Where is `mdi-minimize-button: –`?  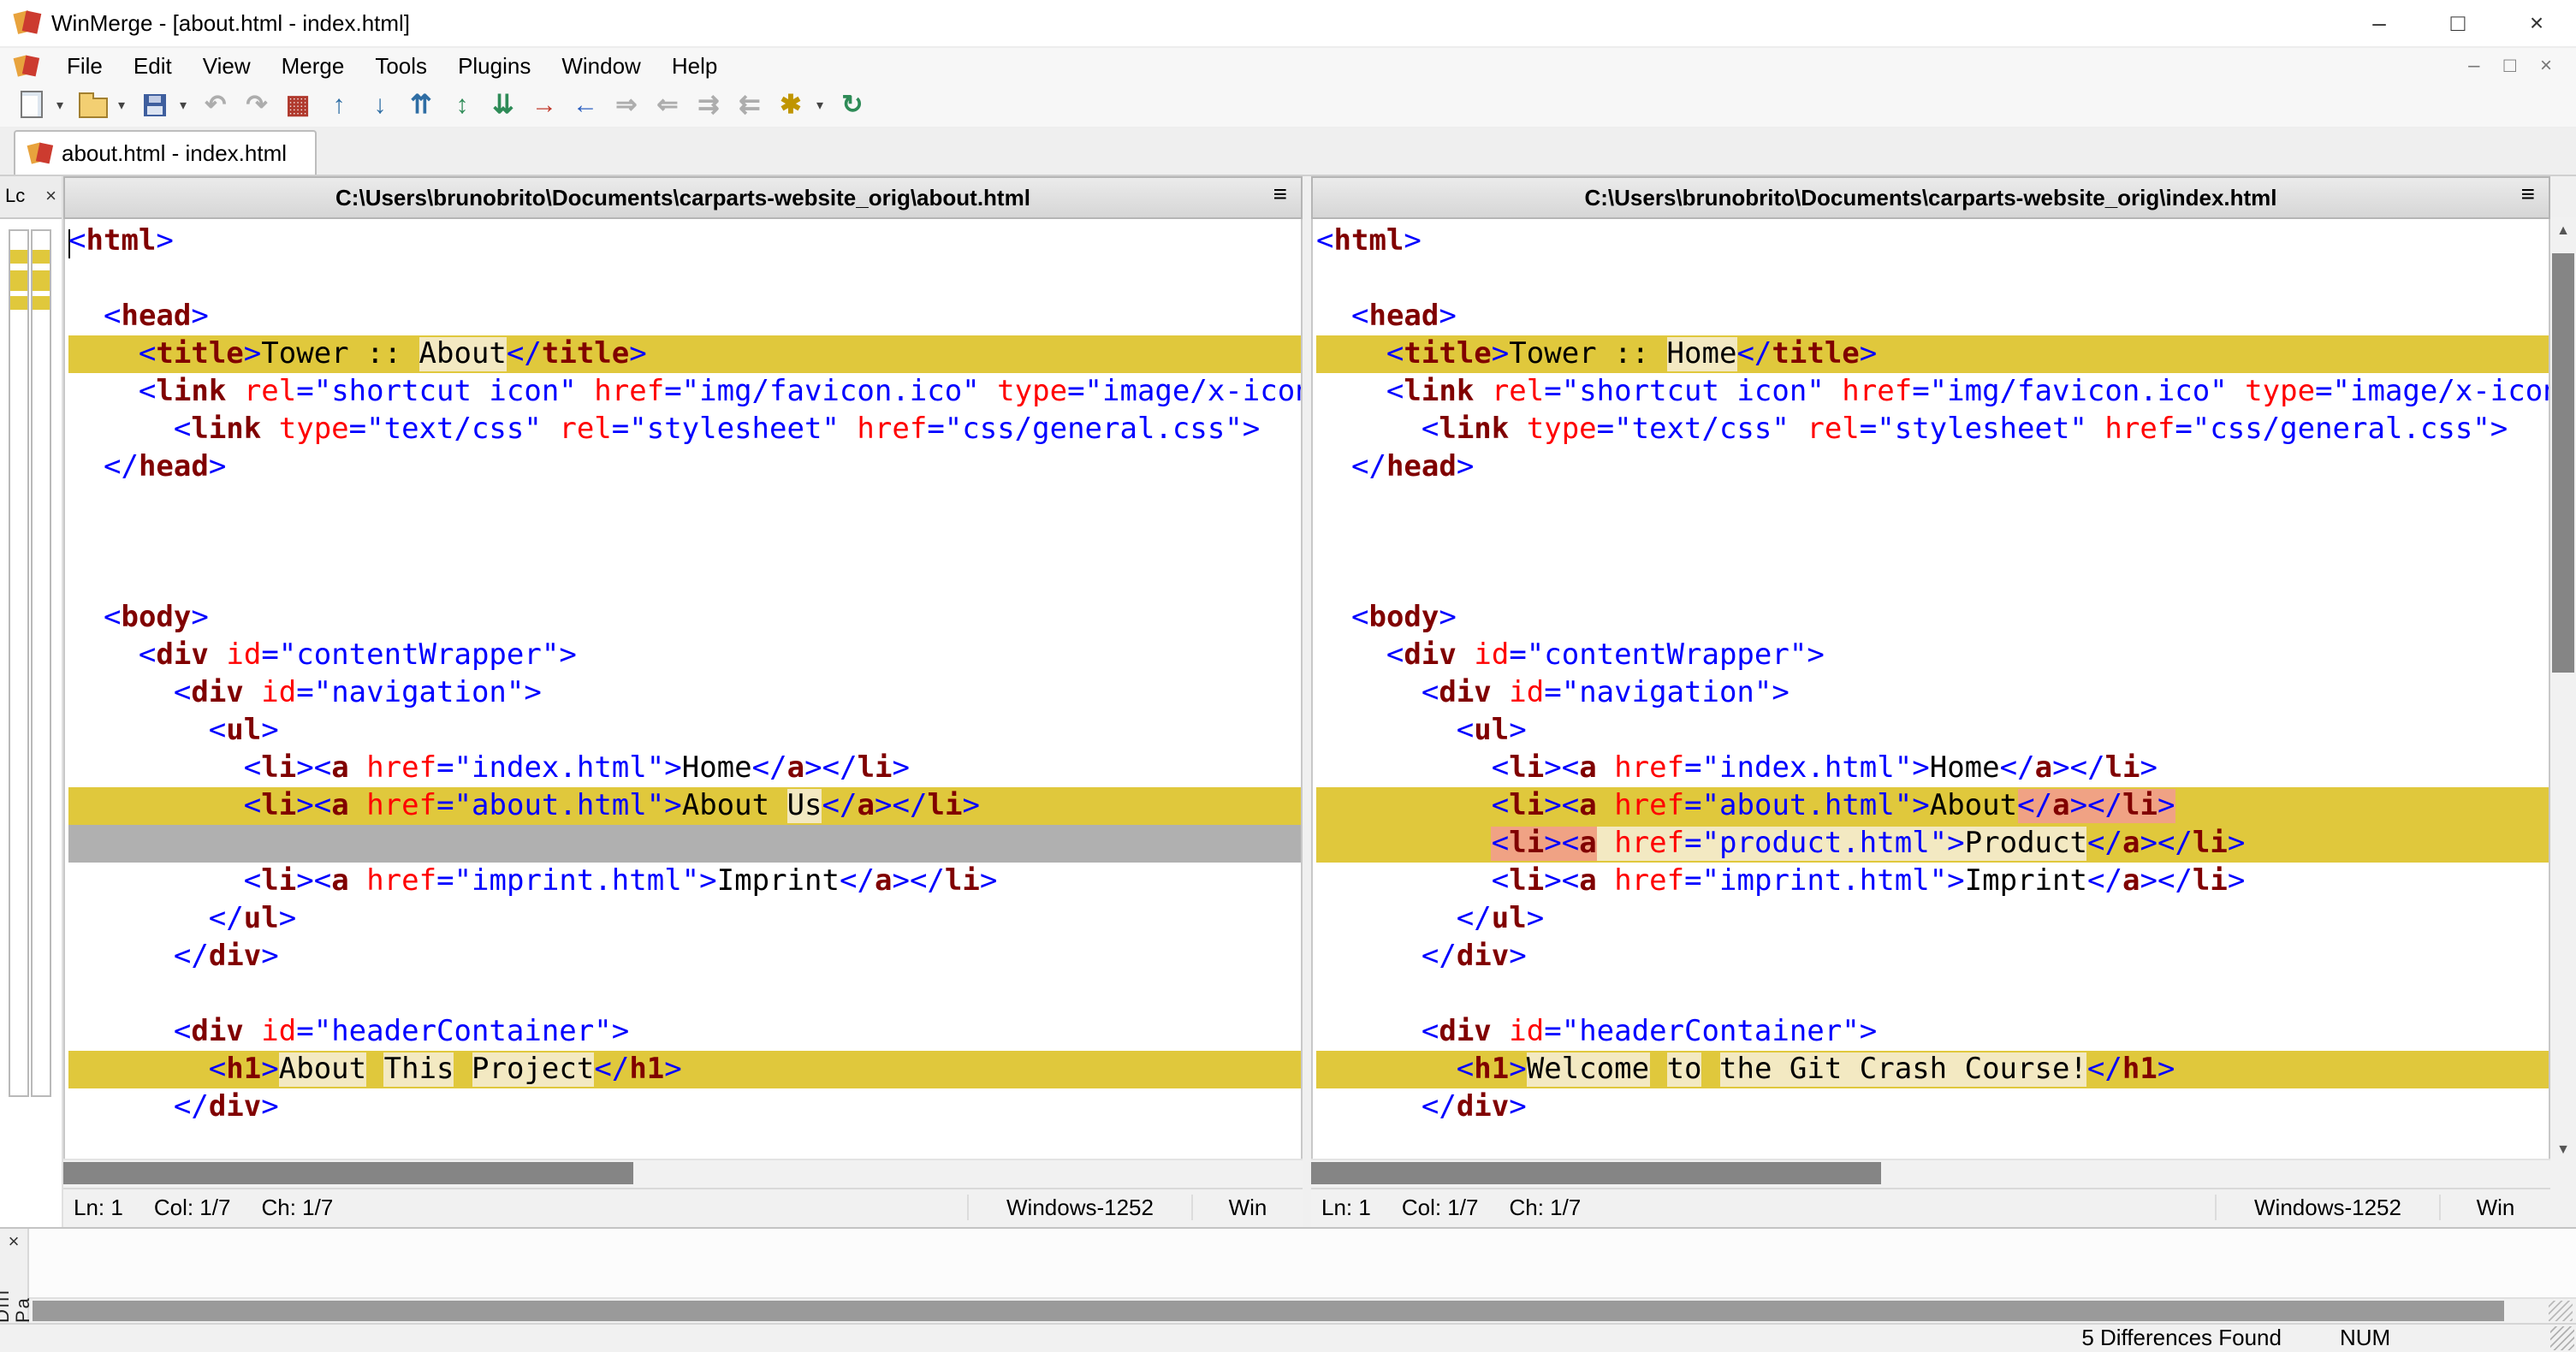
mdi-minimize-button: – is located at coordinates (2473, 66).